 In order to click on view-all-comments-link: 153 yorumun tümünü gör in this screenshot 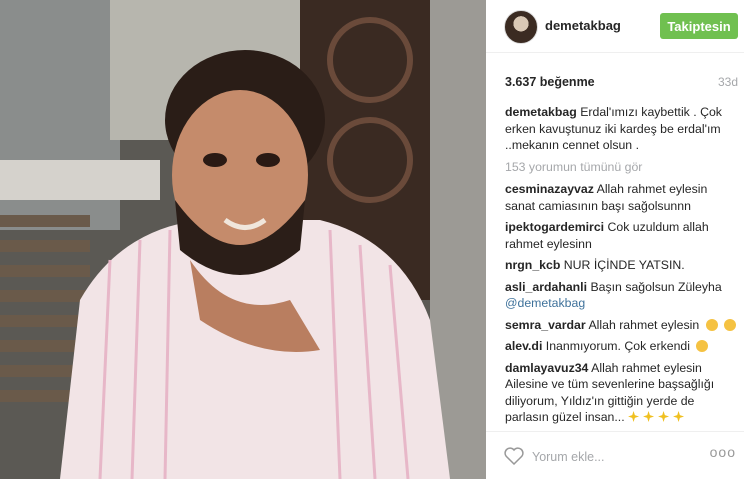, I will do `click(621, 167)`.